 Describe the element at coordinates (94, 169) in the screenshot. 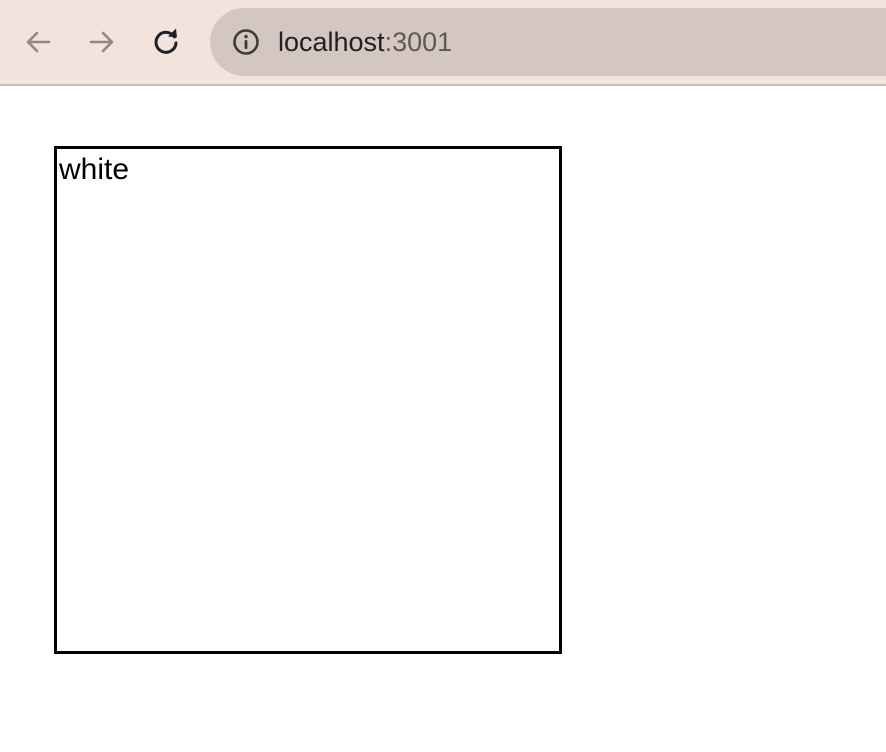

I see `box-label: white` at that location.